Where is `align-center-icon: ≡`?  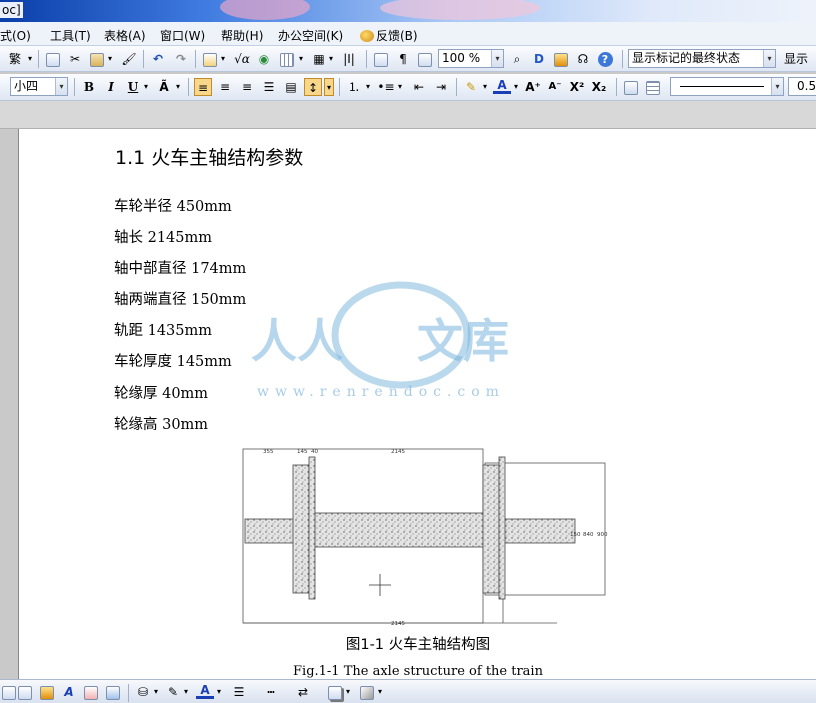 align-center-icon: ≡ is located at coordinates (225, 87).